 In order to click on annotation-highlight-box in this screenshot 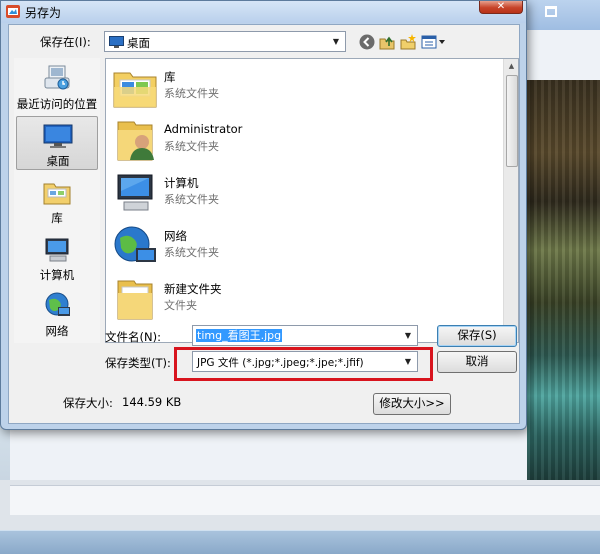, I will do `click(303, 364)`.